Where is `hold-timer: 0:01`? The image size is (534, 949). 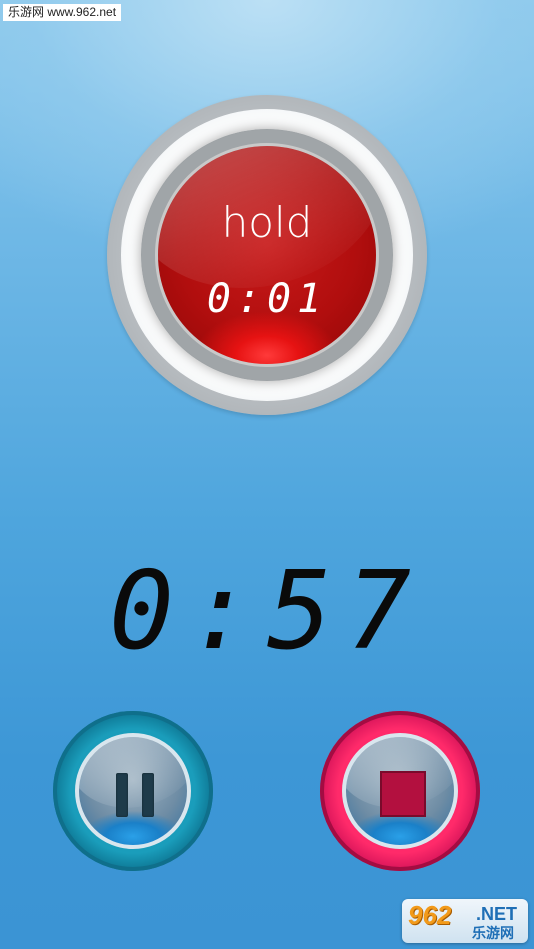
hold-timer: 0:01 is located at coordinates (267, 299).